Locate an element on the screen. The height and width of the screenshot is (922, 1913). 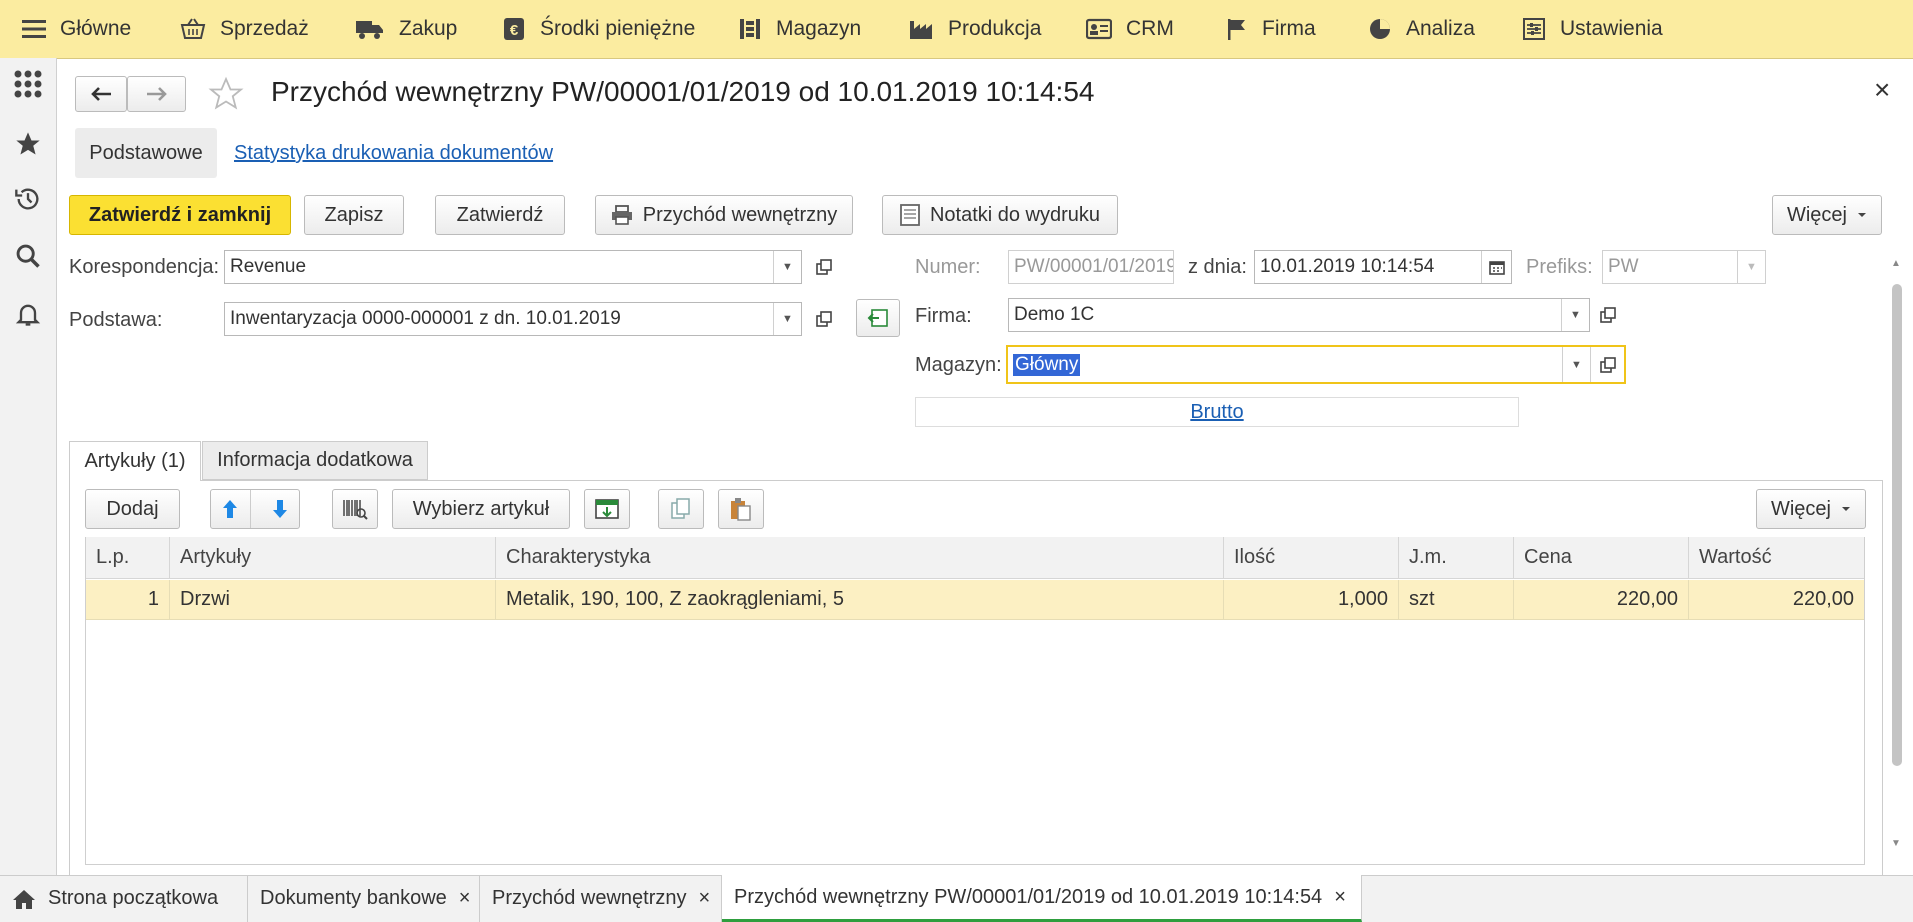
fill-table-button is located at coordinates (607, 509).